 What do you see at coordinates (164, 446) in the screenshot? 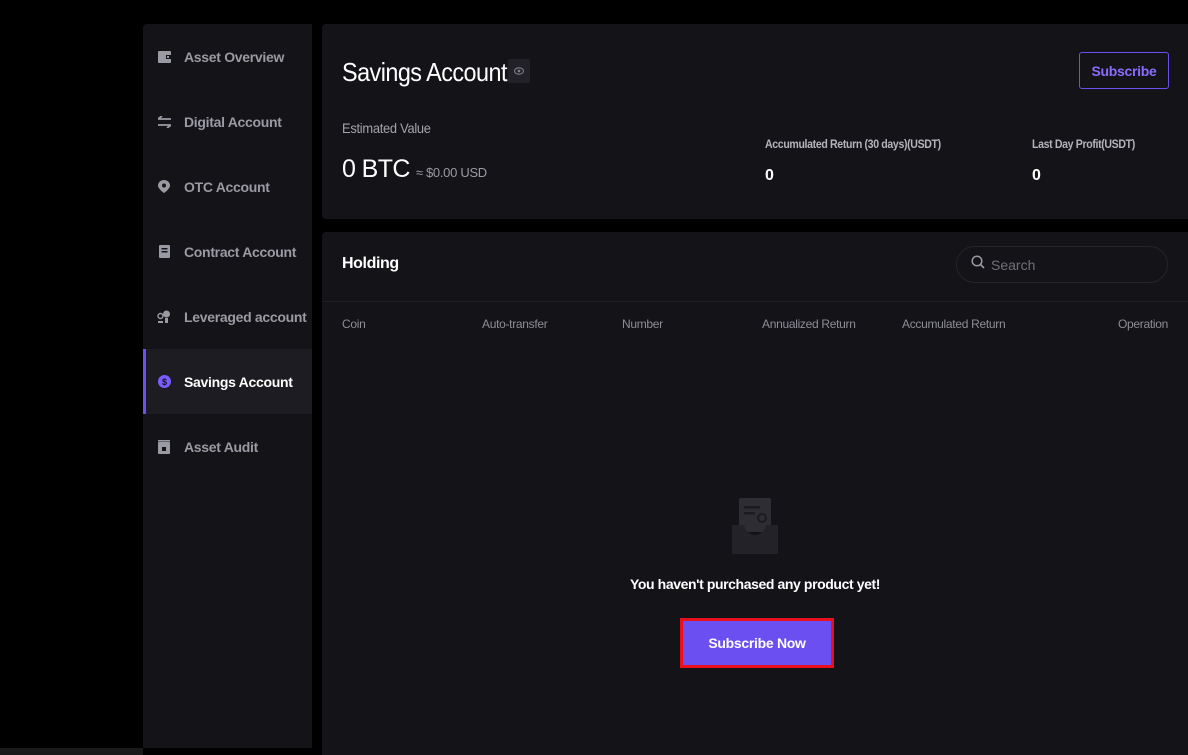
I see `audit-icon` at bounding box center [164, 446].